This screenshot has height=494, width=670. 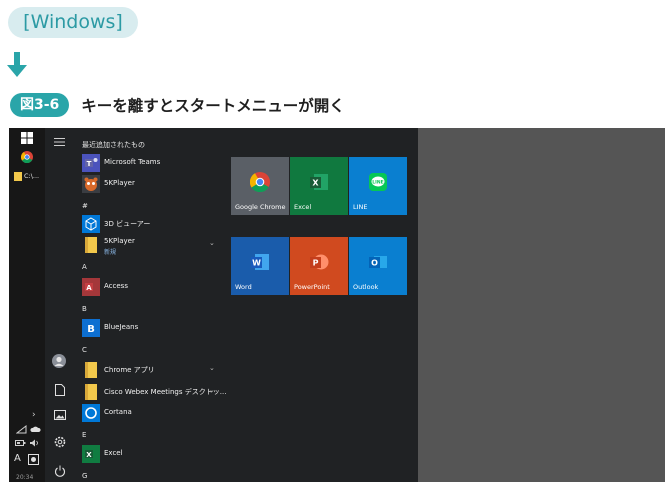 I want to click on app-item-webex: Cisco Webex Meetings デスクトッ... ⌄, so click(x=154, y=392).